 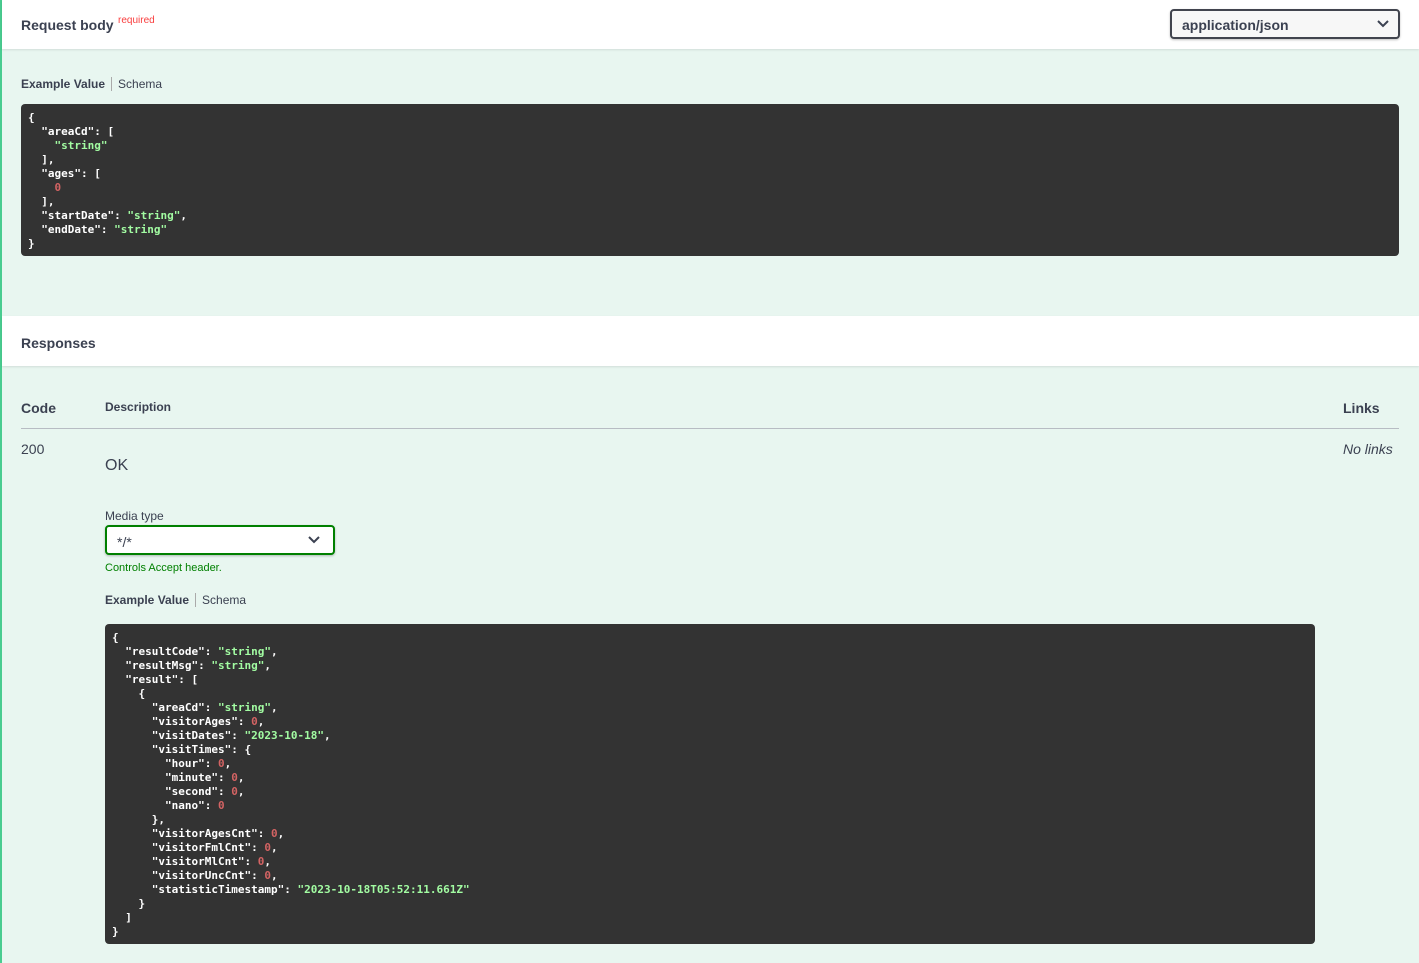 I want to click on responses-title: Responses, so click(x=58, y=343).